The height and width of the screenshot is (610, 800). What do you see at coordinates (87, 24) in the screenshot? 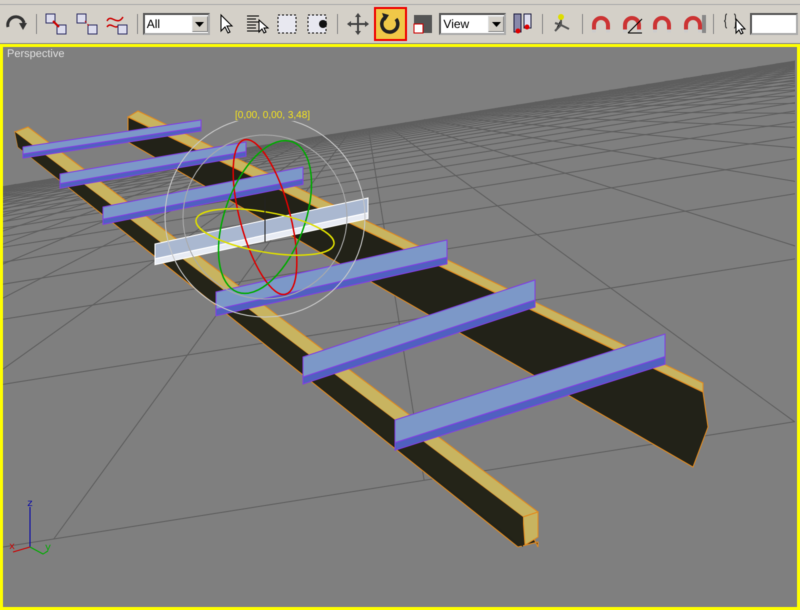
I see `unlink-icon` at bounding box center [87, 24].